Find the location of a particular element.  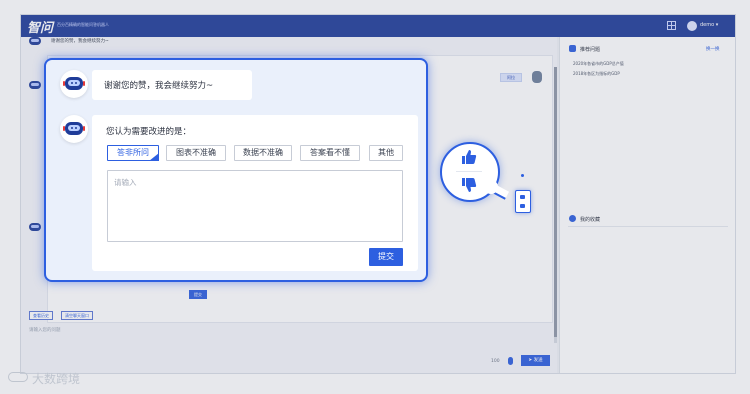

check-icon is located at coordinates (154, 157).